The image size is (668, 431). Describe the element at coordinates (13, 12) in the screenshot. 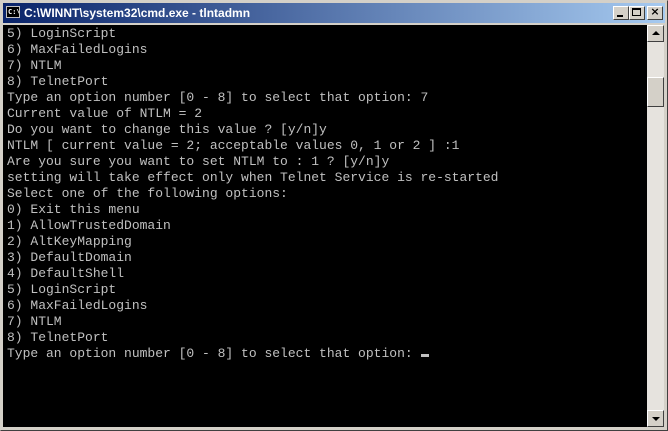

I see `cmd-icon: C:\` at that location.